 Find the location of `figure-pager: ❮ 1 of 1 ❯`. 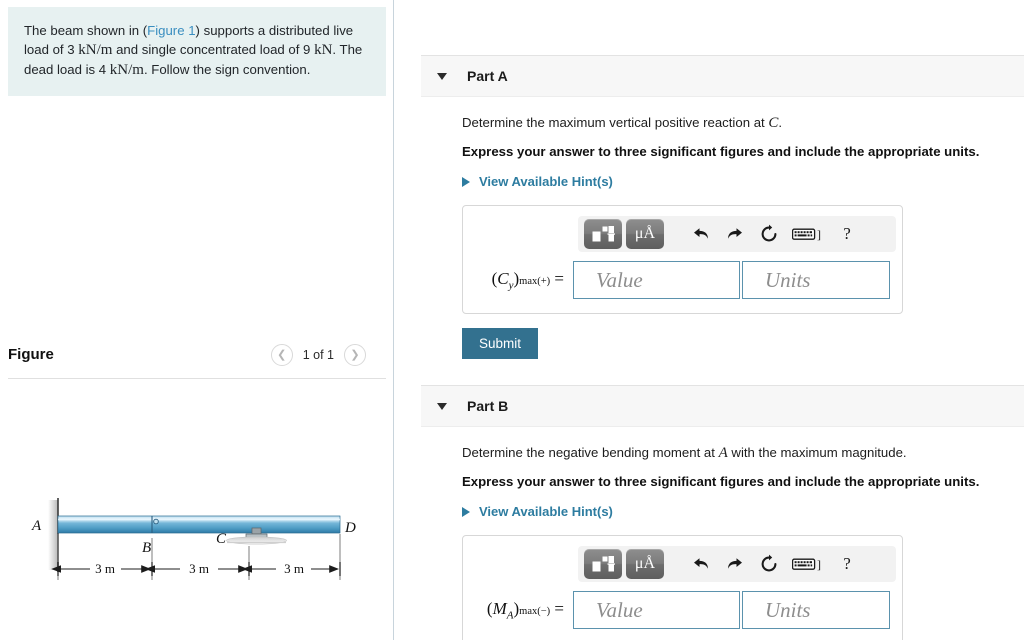

figure-pager: ❮ 1 of 1 ❯ is located at coordinates (318, 355).